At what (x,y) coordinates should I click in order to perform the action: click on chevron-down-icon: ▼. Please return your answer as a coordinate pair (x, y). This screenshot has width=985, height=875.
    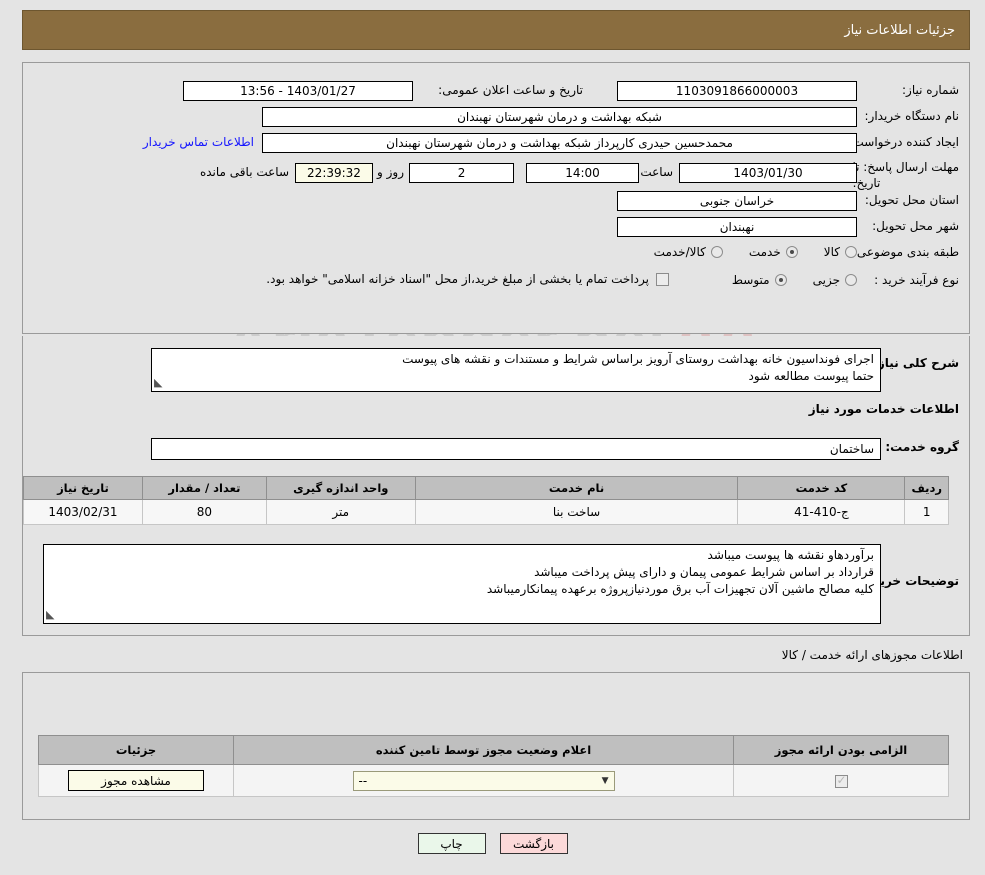
    Looking at the image, I should click on (605, 780).